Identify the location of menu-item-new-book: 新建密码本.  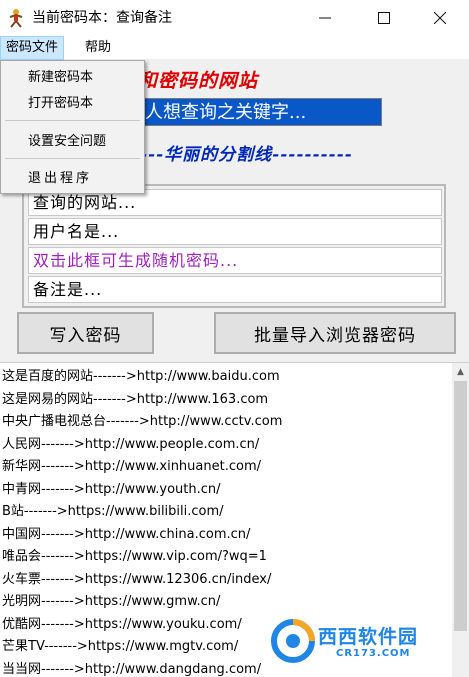
(72, 78).